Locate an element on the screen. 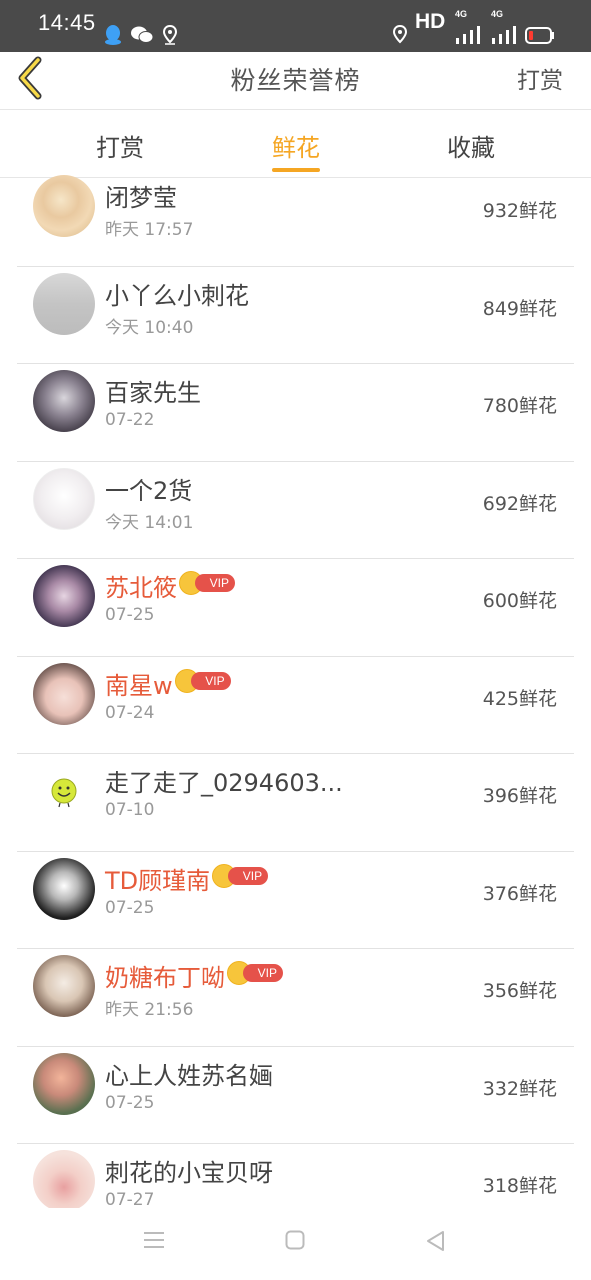  fan-name: 心上人姓苏名婳 is located at coordinates (189, 1075).